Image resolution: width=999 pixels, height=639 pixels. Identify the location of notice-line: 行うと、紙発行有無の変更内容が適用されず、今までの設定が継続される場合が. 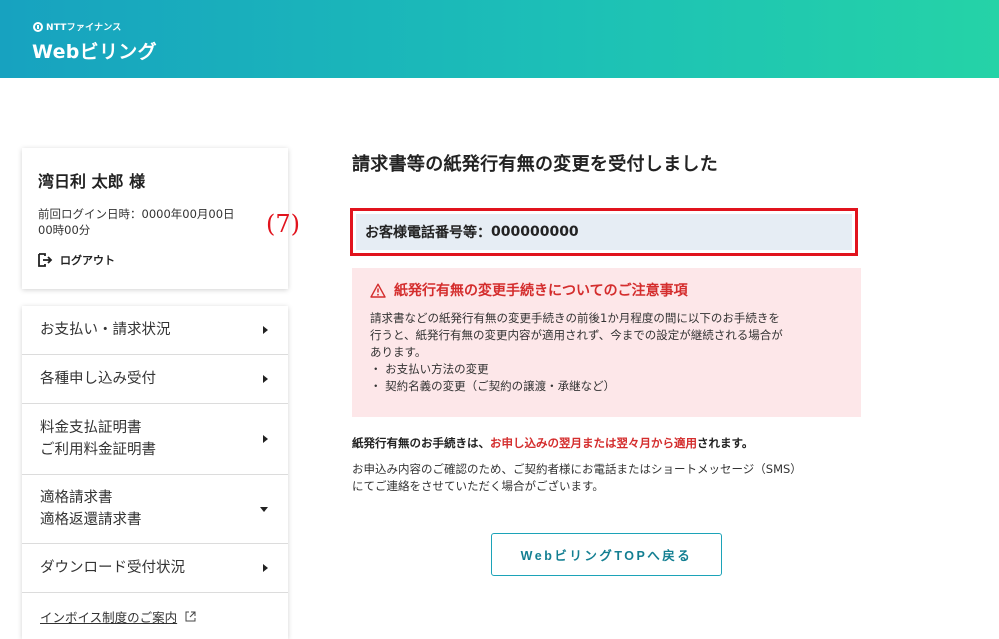
(576, 335).